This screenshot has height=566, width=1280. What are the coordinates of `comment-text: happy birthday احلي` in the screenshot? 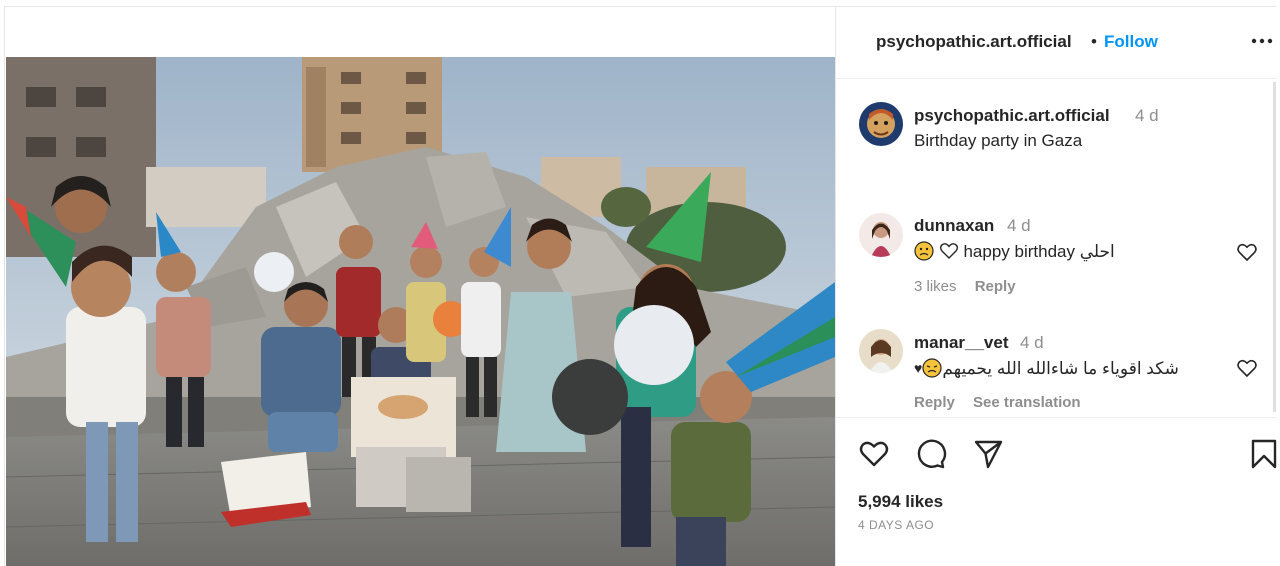 It's located at (1014, 251).